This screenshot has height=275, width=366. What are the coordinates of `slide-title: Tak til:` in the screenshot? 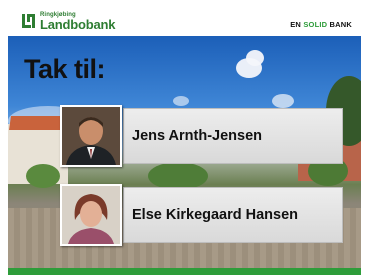 It's located at (65, 69).